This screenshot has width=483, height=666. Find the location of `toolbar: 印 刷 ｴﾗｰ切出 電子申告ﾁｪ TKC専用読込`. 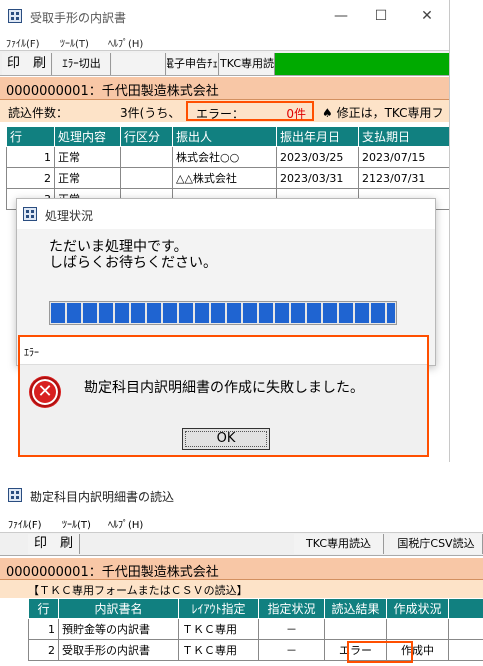

toolbar: 印 刷 ｴﾗｰ切出 電子申告ﾁｪ TKC専用読込 is located at coordinates (224, 63).